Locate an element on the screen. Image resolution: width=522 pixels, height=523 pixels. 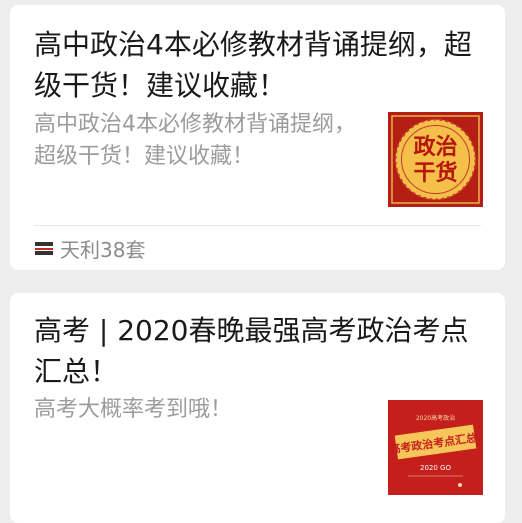
source-avatar-icon is located at coordinates (44, 248).